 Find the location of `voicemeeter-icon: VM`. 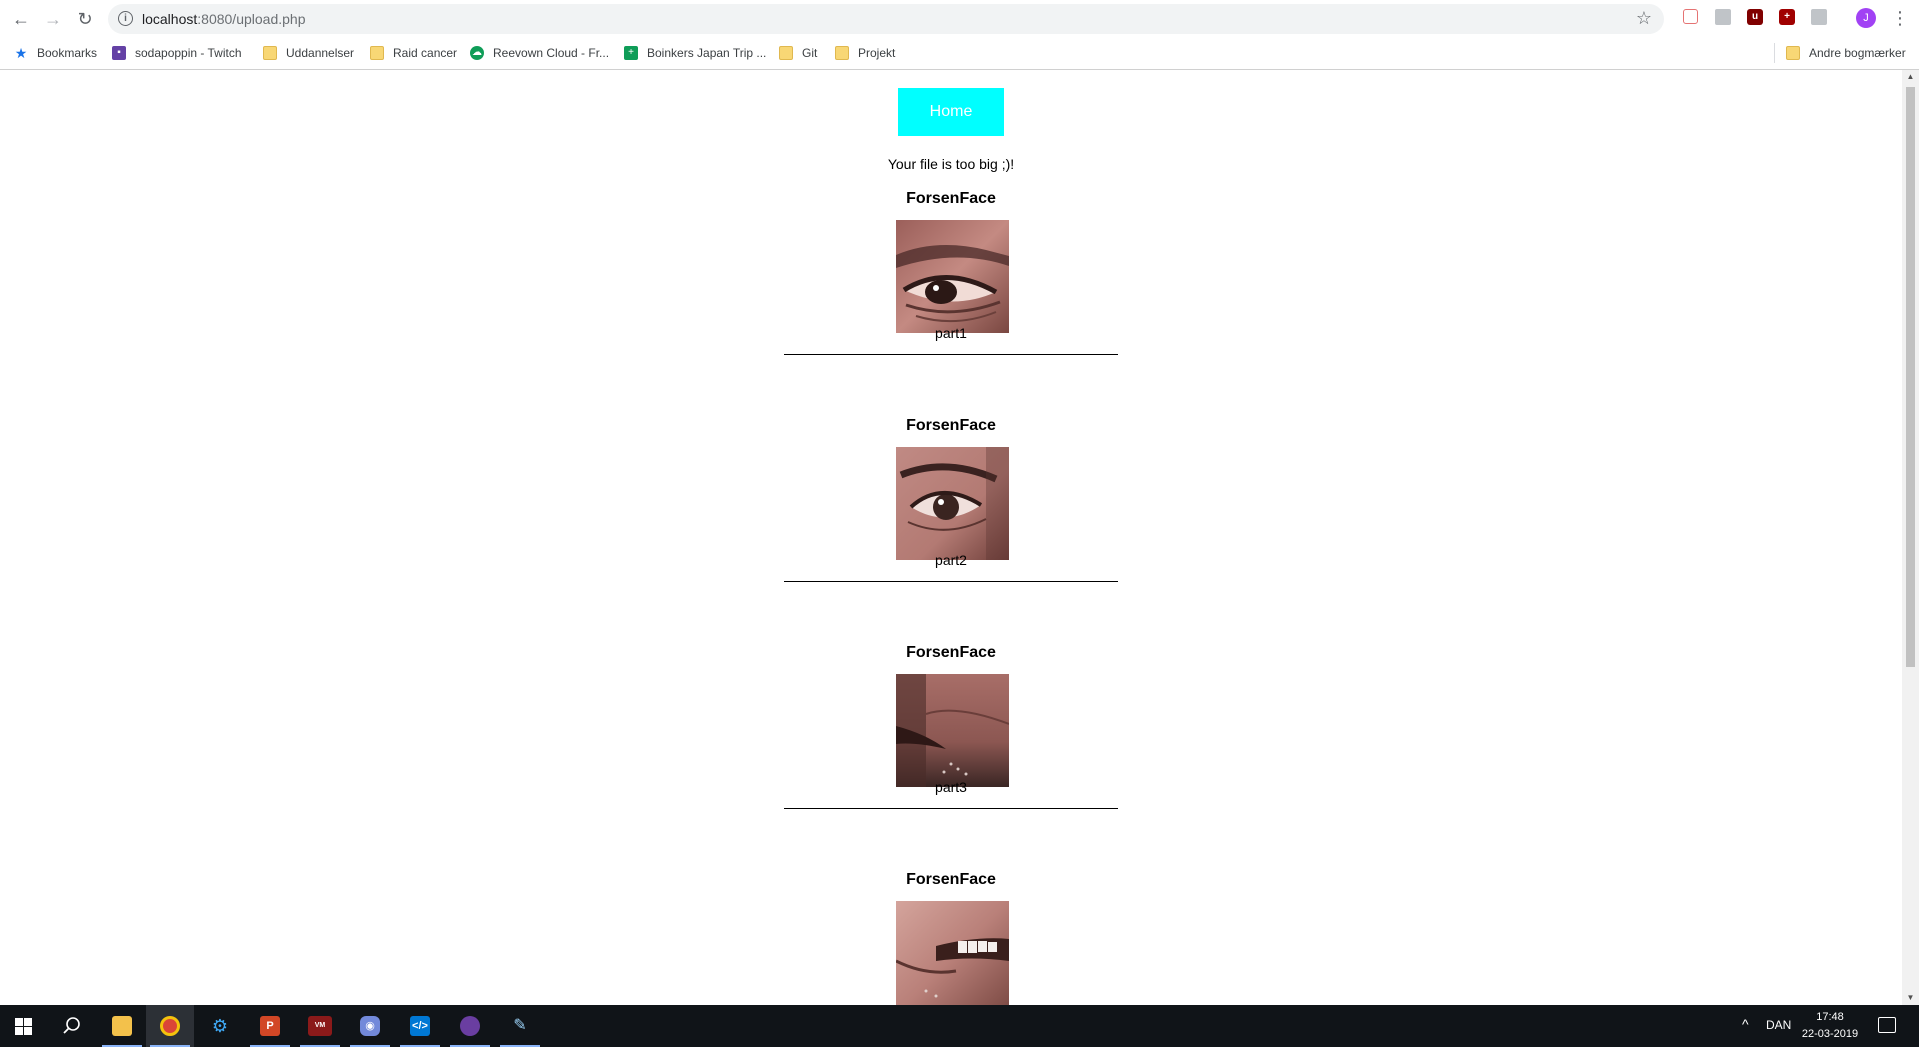

voicemeeter-icon: VM is located at coordinates (320, 1026).